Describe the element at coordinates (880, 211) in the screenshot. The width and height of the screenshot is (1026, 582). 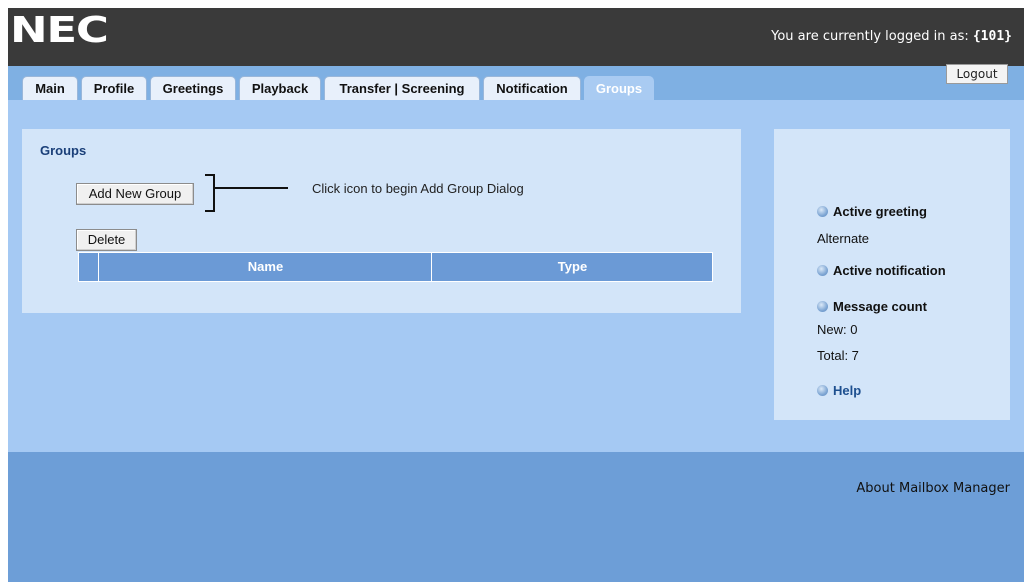
I see `active-greeting-label: Active greeting` at that location.